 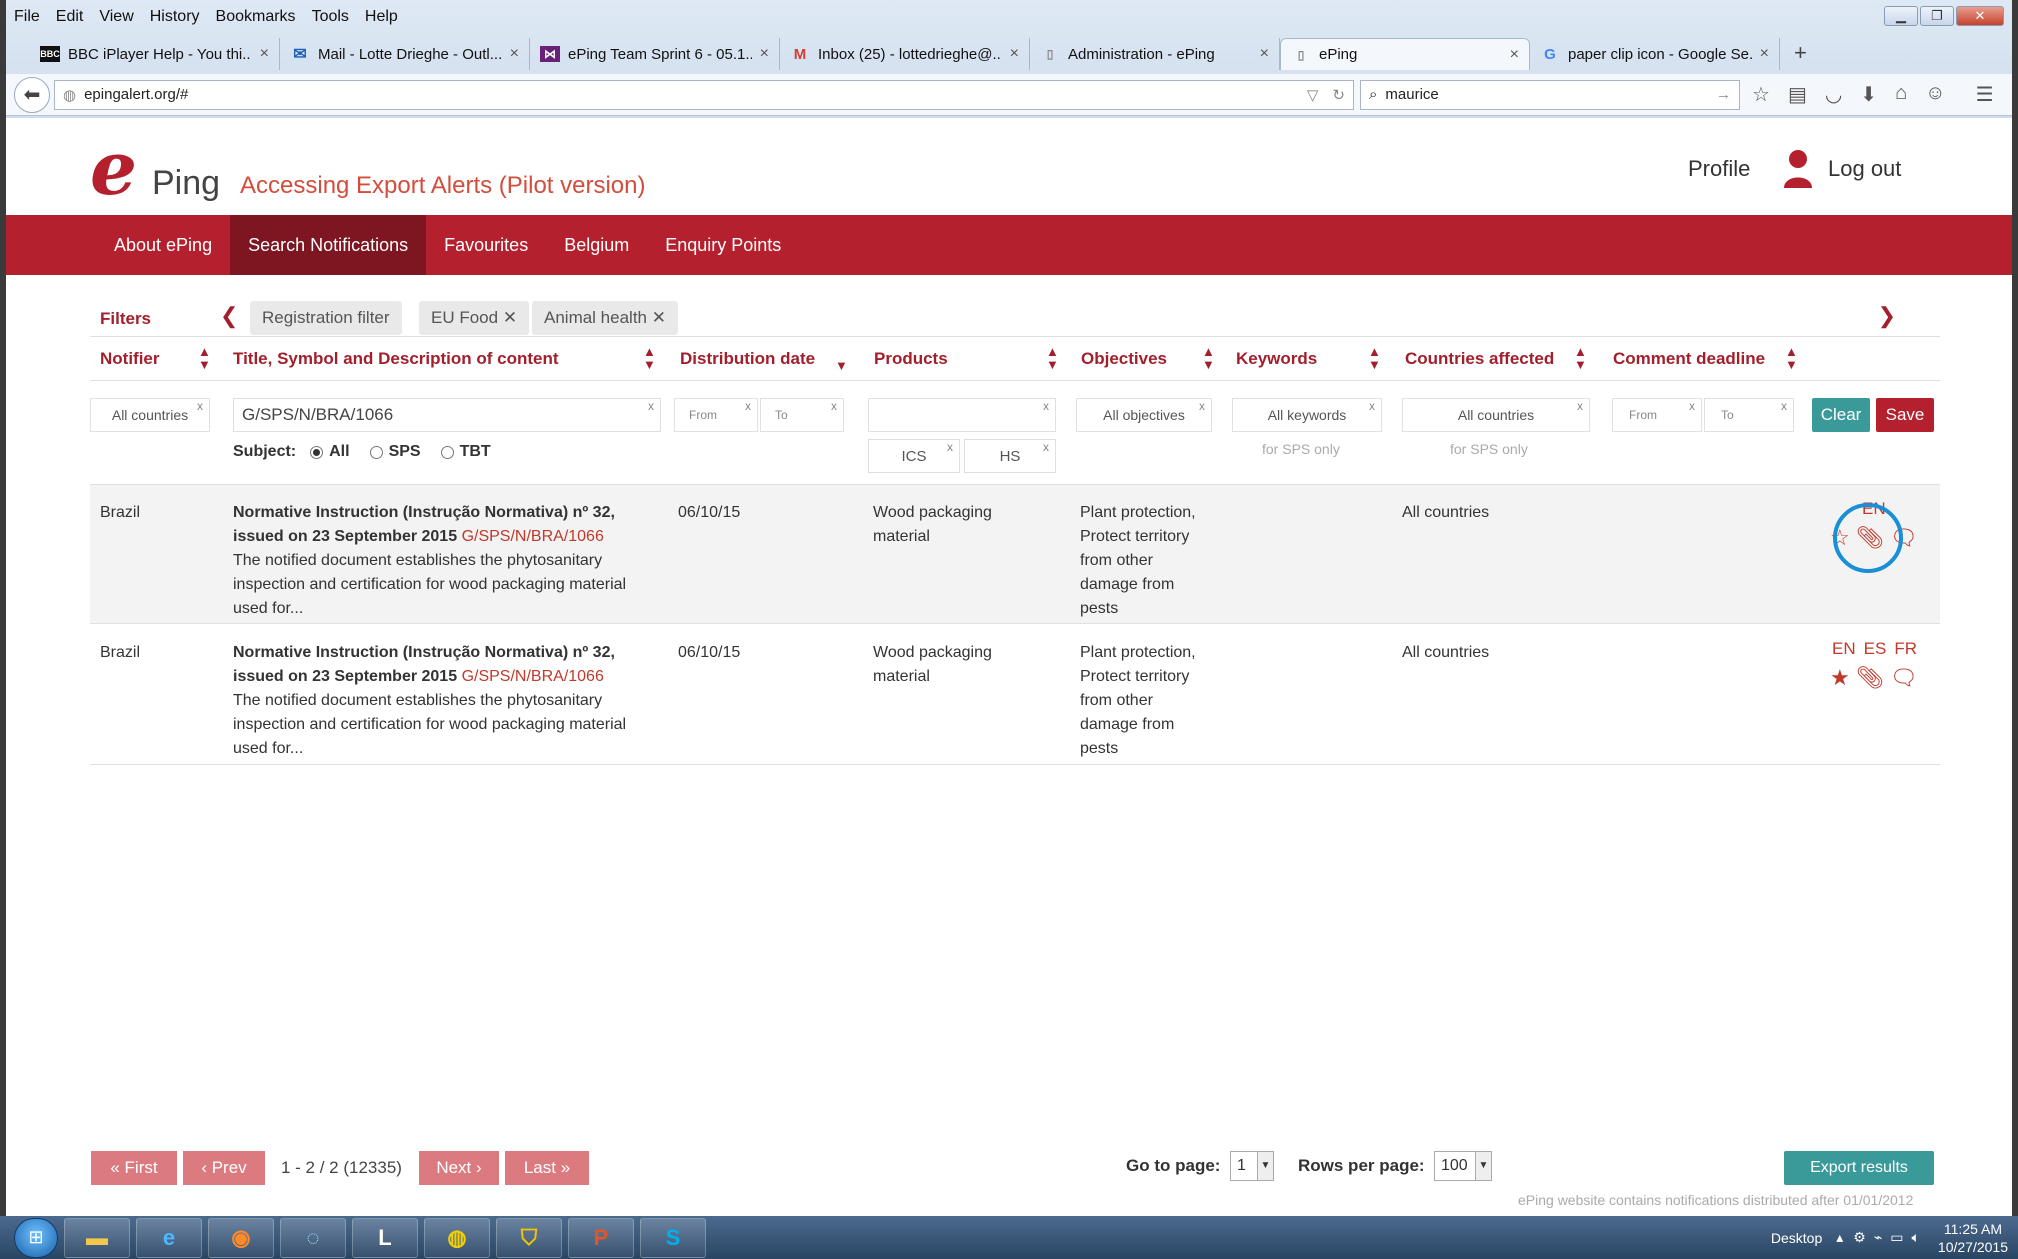 I want to click on first-page-button: « First, so click(x=134, y=1168).